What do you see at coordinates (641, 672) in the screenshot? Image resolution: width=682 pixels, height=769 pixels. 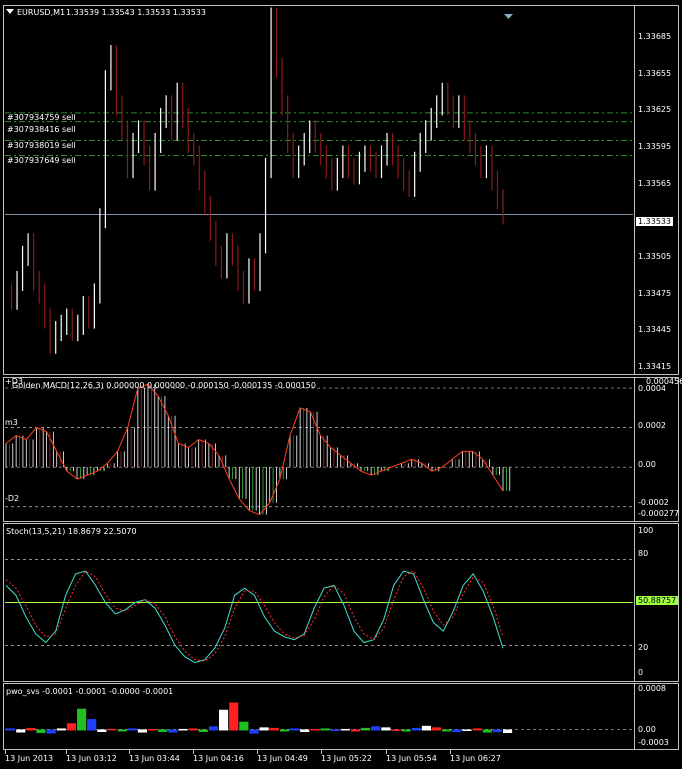 I see `stoch-tick: 0` at bounding box center [641, 672].